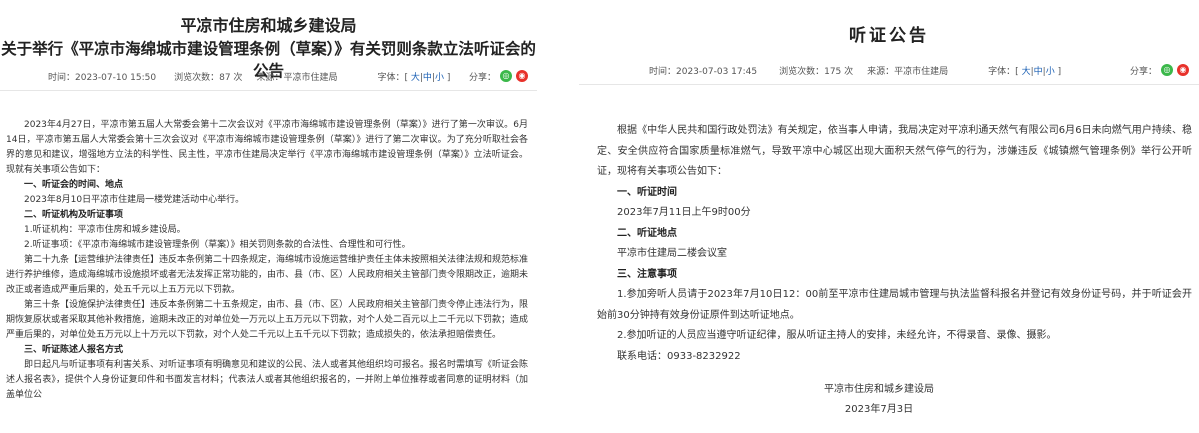  What do you see at coordinates (889, 36) in the screenshot?
I see `page-title-2: 听证公告` at bounding box center [889, 36].